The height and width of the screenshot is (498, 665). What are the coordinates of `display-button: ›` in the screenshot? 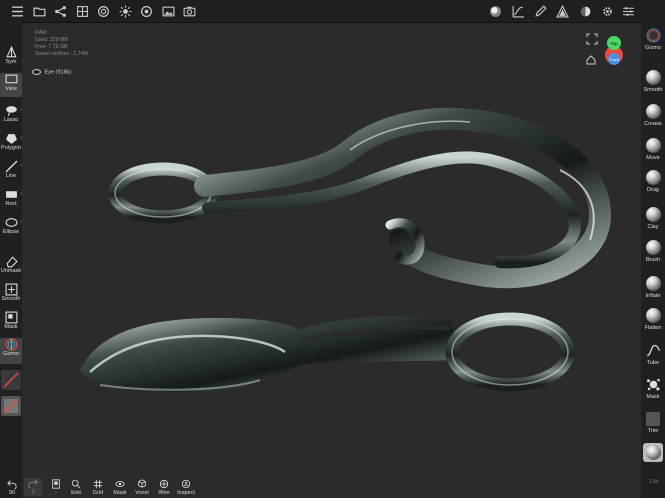 It's located at (56, 487).